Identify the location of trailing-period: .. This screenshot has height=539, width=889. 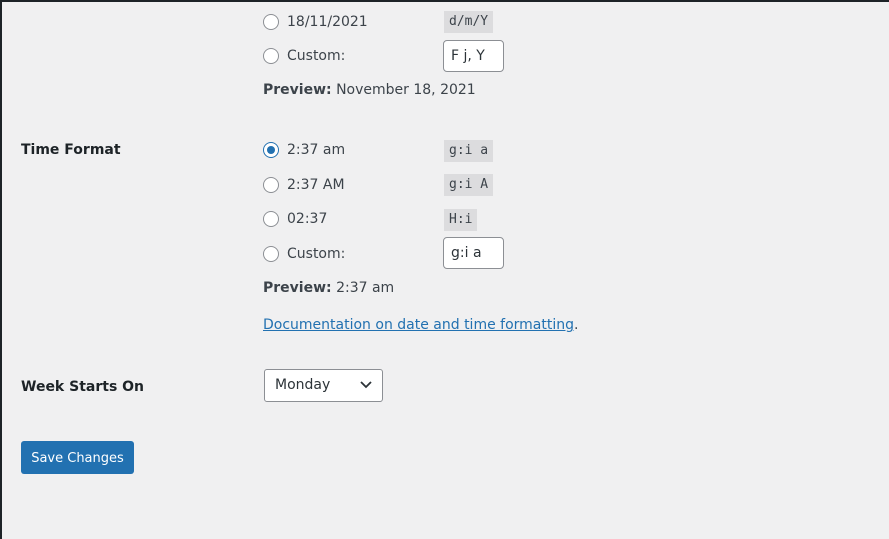
(576, 325).